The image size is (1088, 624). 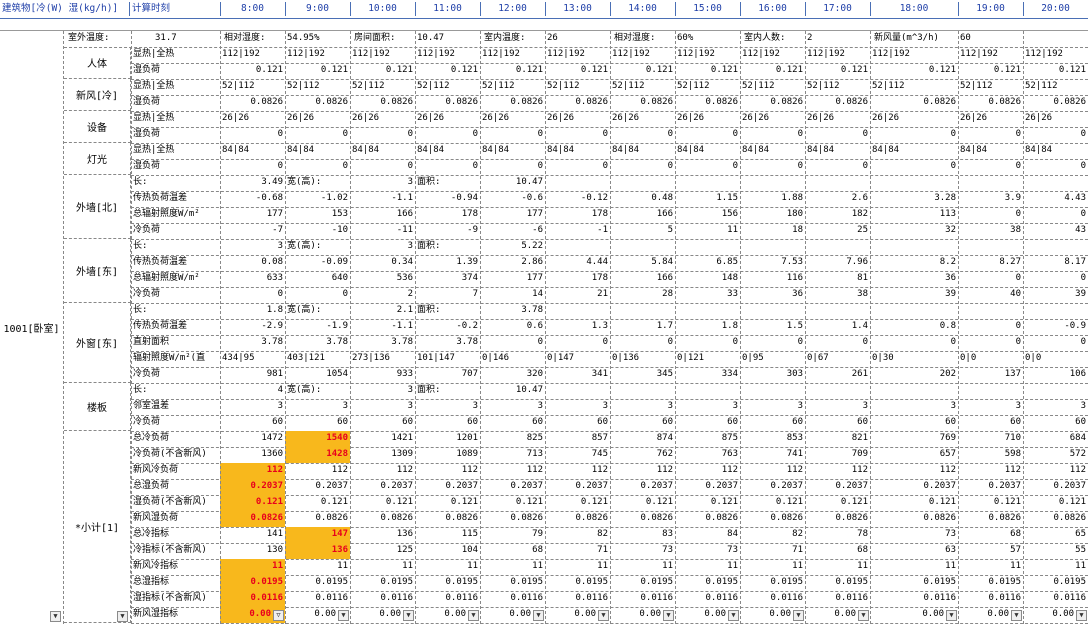 What do you see at coordinates (642, 215) in the screenshot?
I see `data-cell: 166` at bounding box center [642, 215].